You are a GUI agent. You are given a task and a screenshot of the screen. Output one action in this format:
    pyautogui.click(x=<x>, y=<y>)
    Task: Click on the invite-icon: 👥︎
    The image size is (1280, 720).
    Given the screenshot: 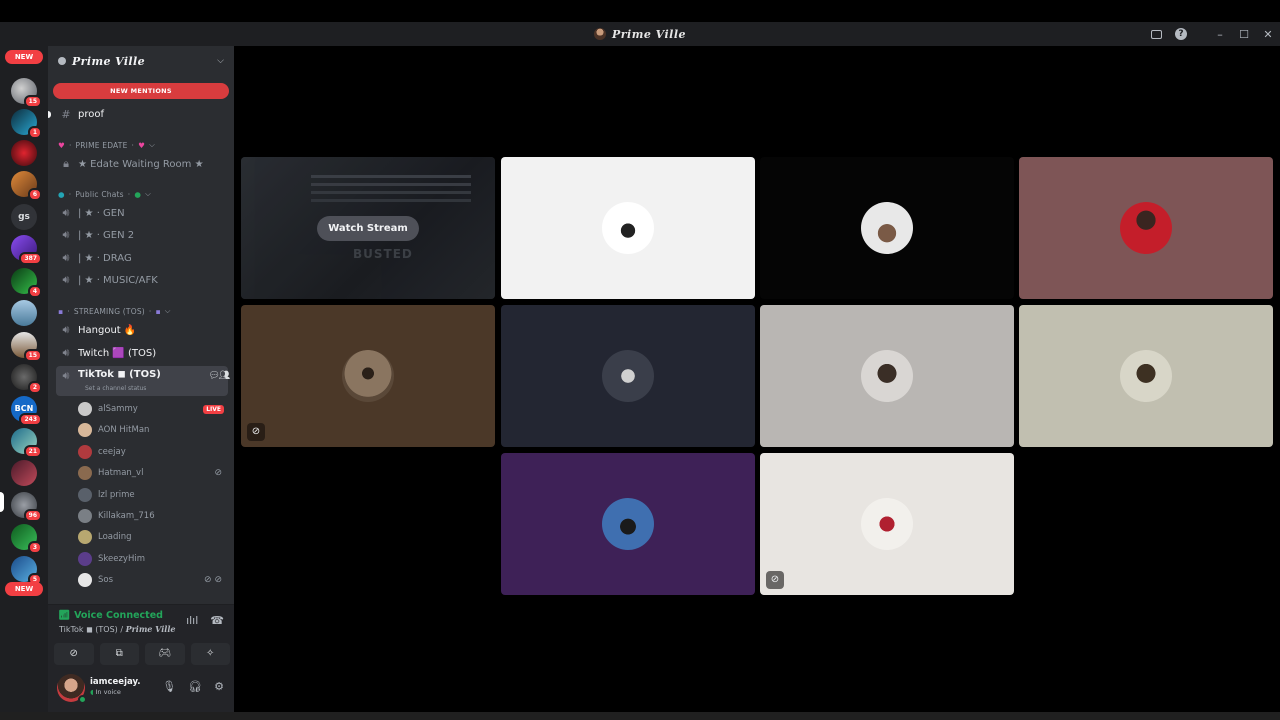 What is the action you would take?
    pyautogui.click(x=224, y=376)
    